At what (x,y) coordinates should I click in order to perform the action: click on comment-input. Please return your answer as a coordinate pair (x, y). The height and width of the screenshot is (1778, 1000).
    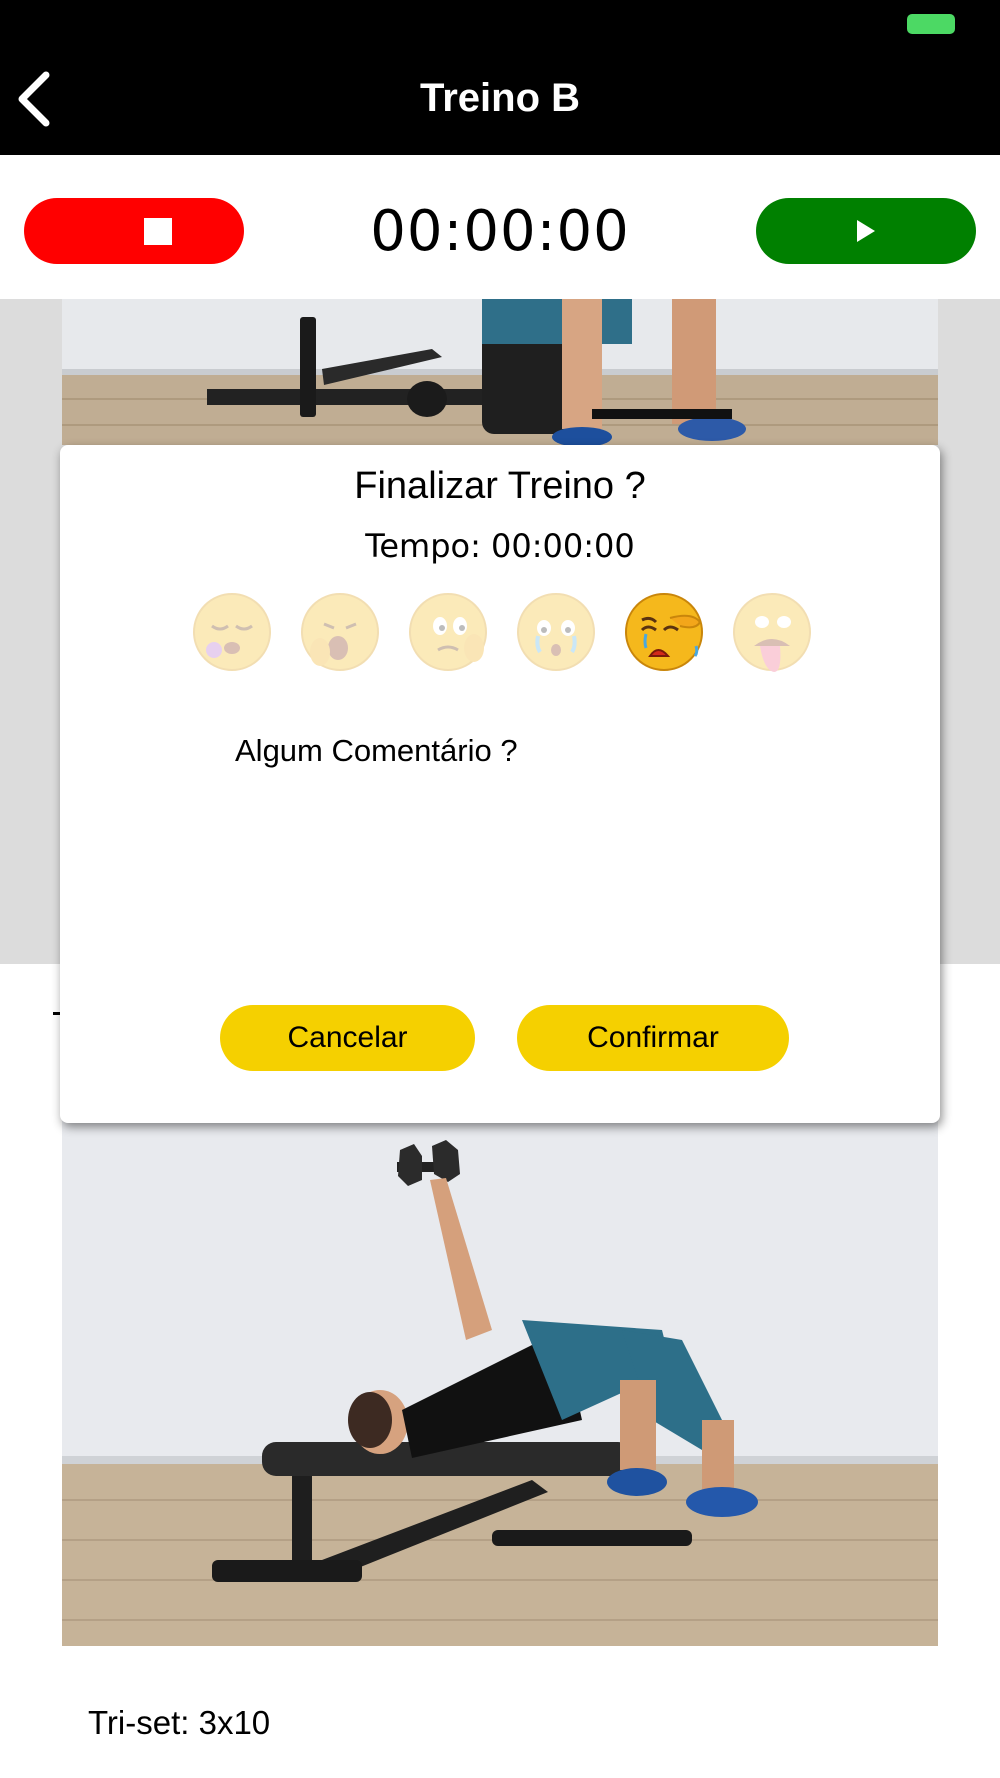
    Looking at the image, I should click on (510, 880).